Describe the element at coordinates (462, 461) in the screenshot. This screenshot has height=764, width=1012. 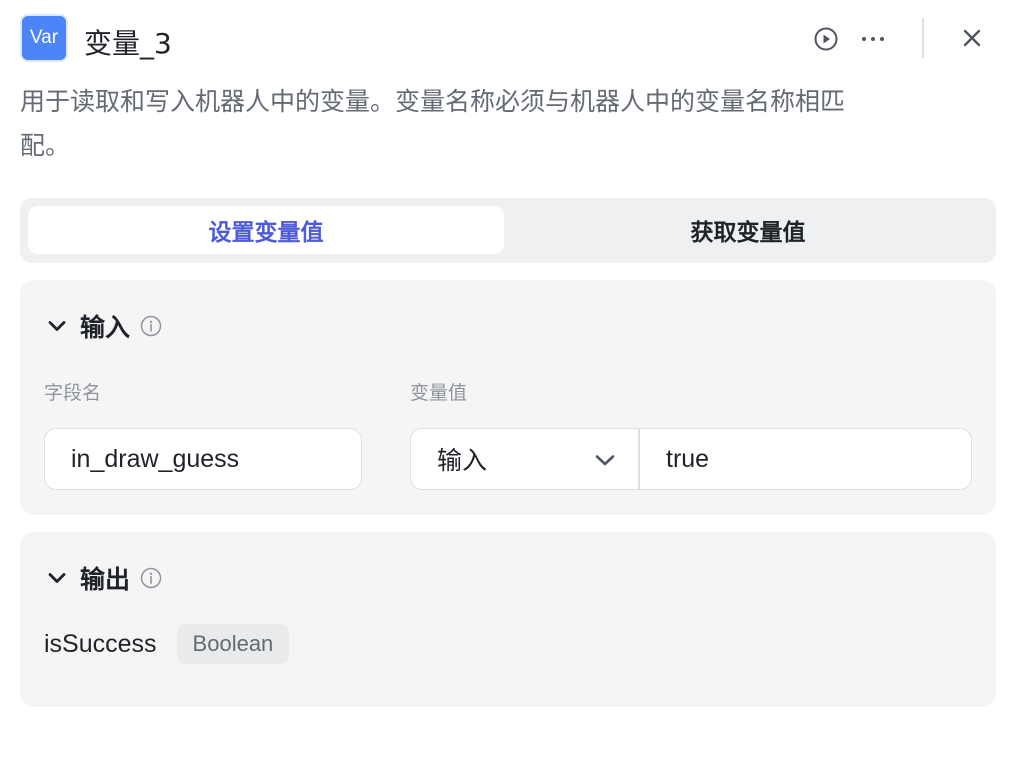
I see `value-type-label: 输入` at that location.